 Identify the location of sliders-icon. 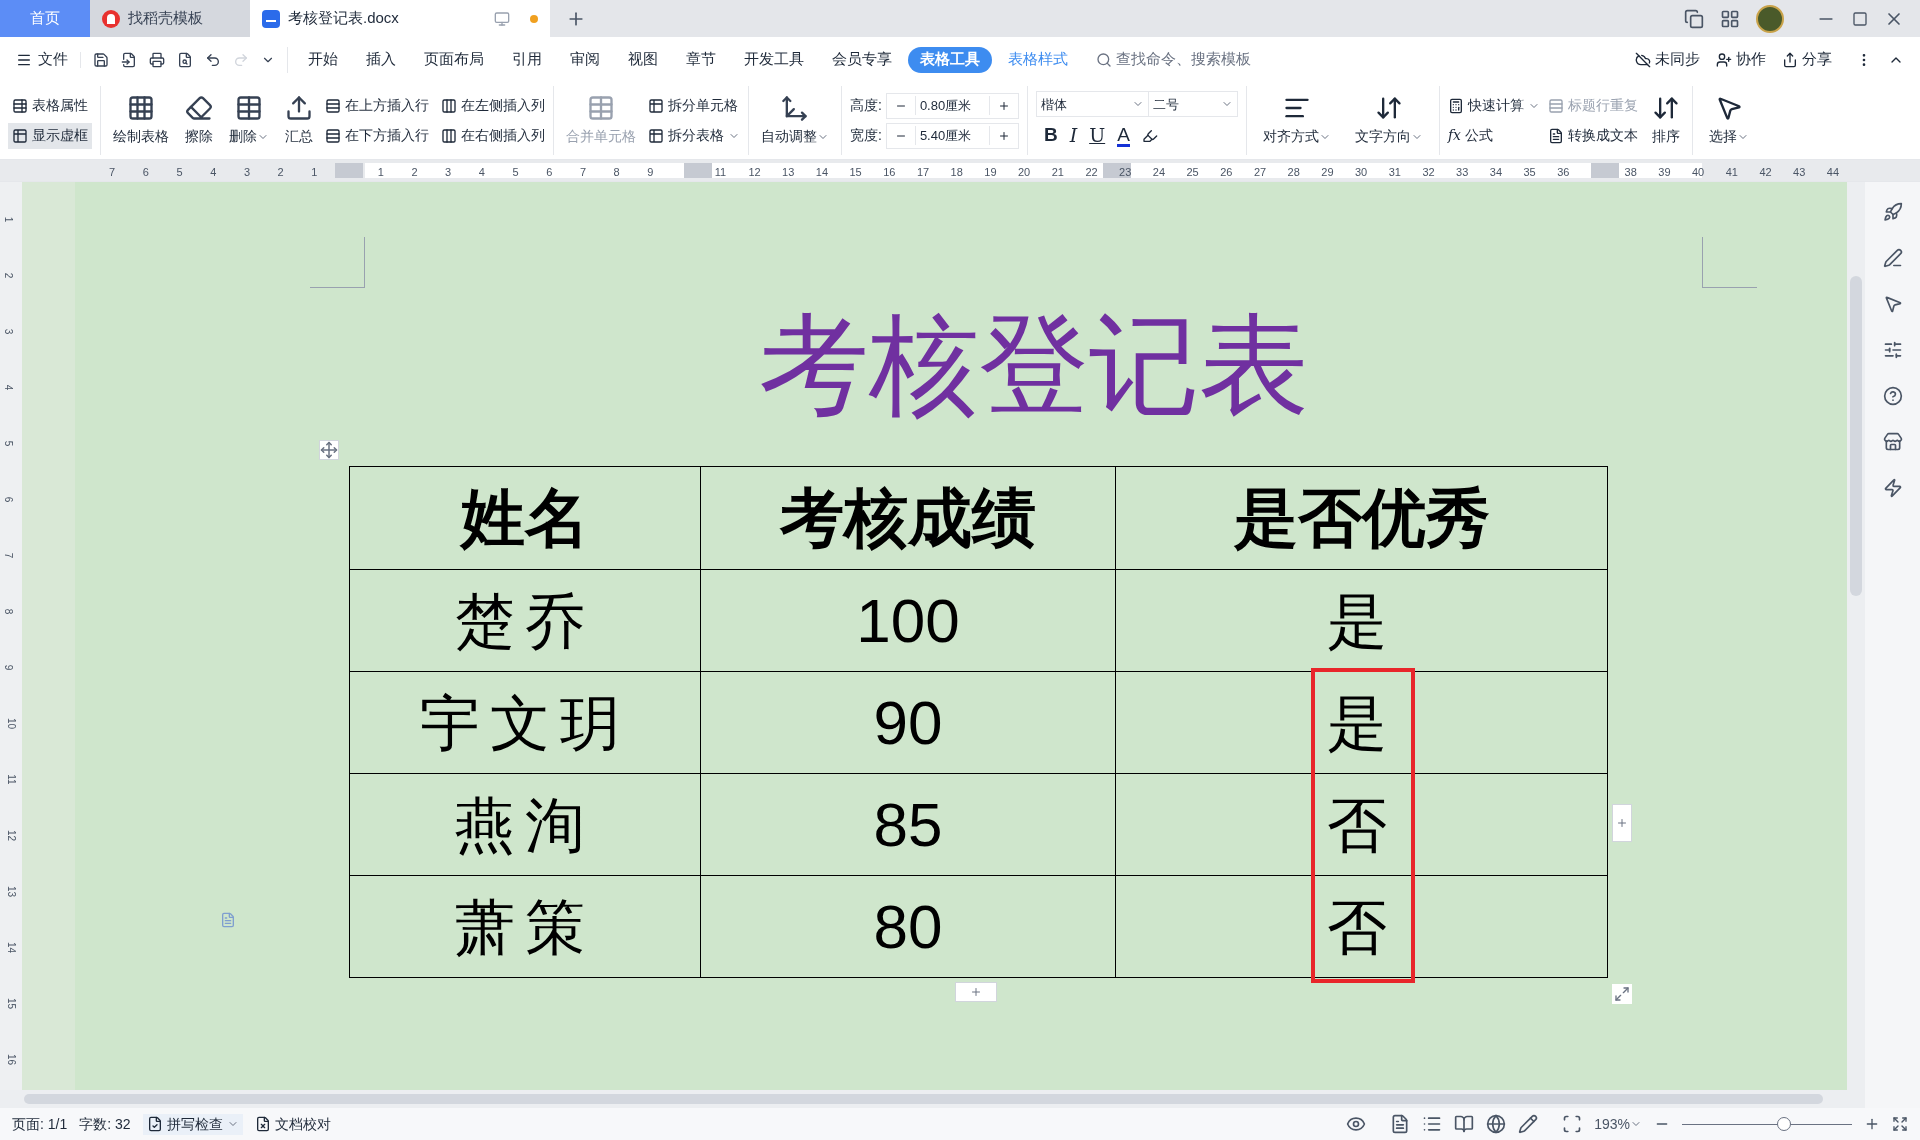
(1892, 350).